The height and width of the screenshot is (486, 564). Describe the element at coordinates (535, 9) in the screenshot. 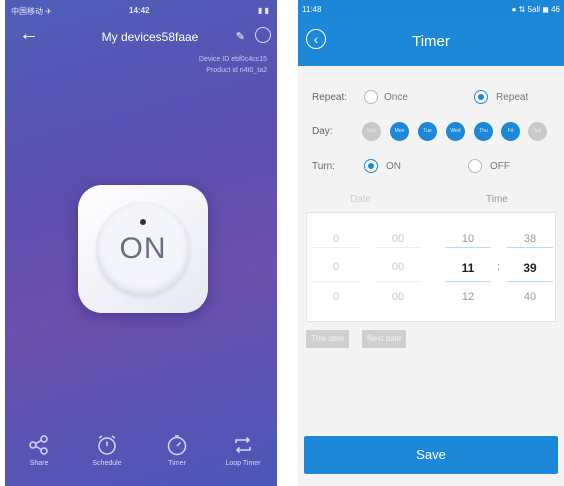

I see `status-icons: ● ⇅ 5all ◼ 46` at that location.